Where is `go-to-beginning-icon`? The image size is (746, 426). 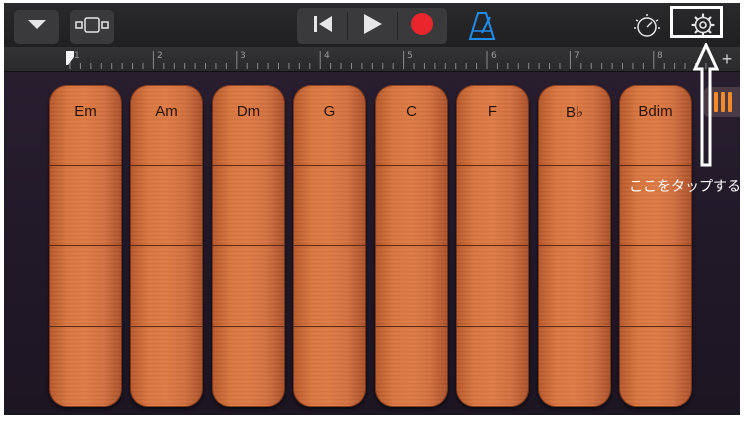
go-to-beginning-icon is located at coordinates (323, 26).